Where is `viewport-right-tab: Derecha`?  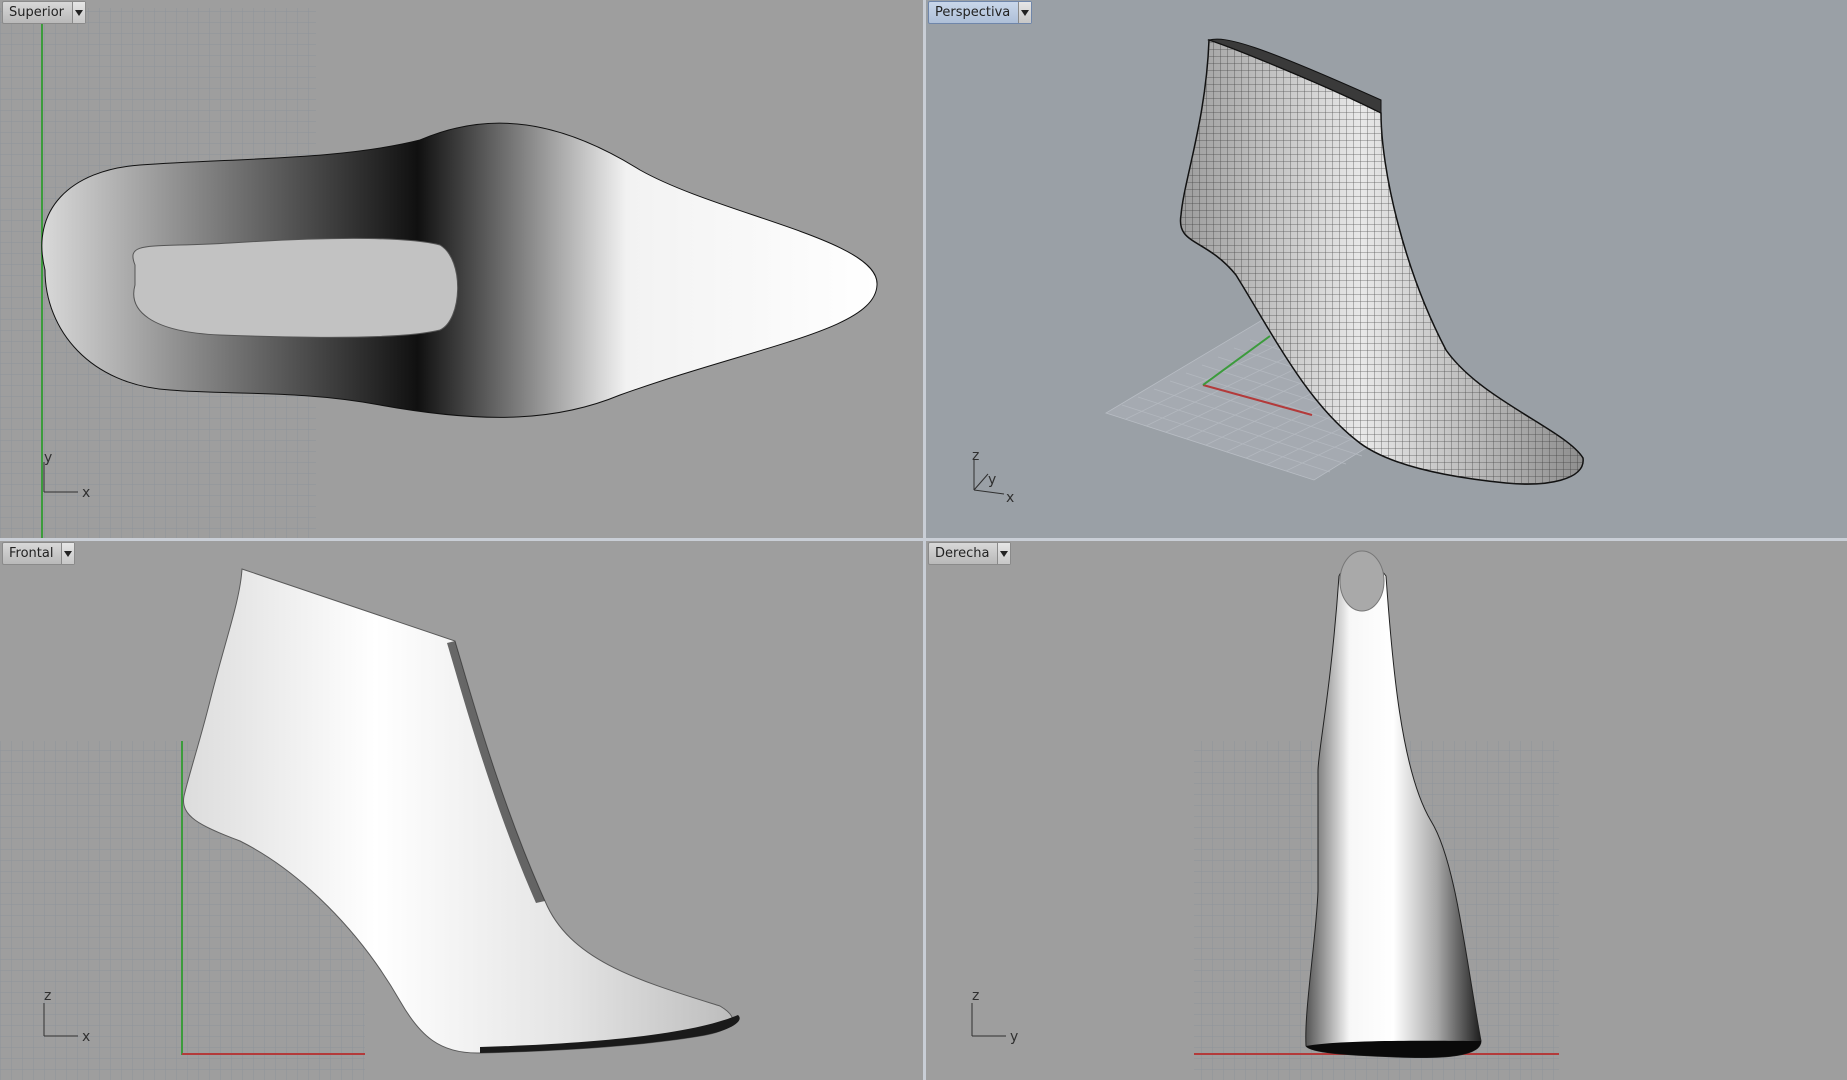 viewport-right-tab: Derecha is located at coordinates (970, 553).